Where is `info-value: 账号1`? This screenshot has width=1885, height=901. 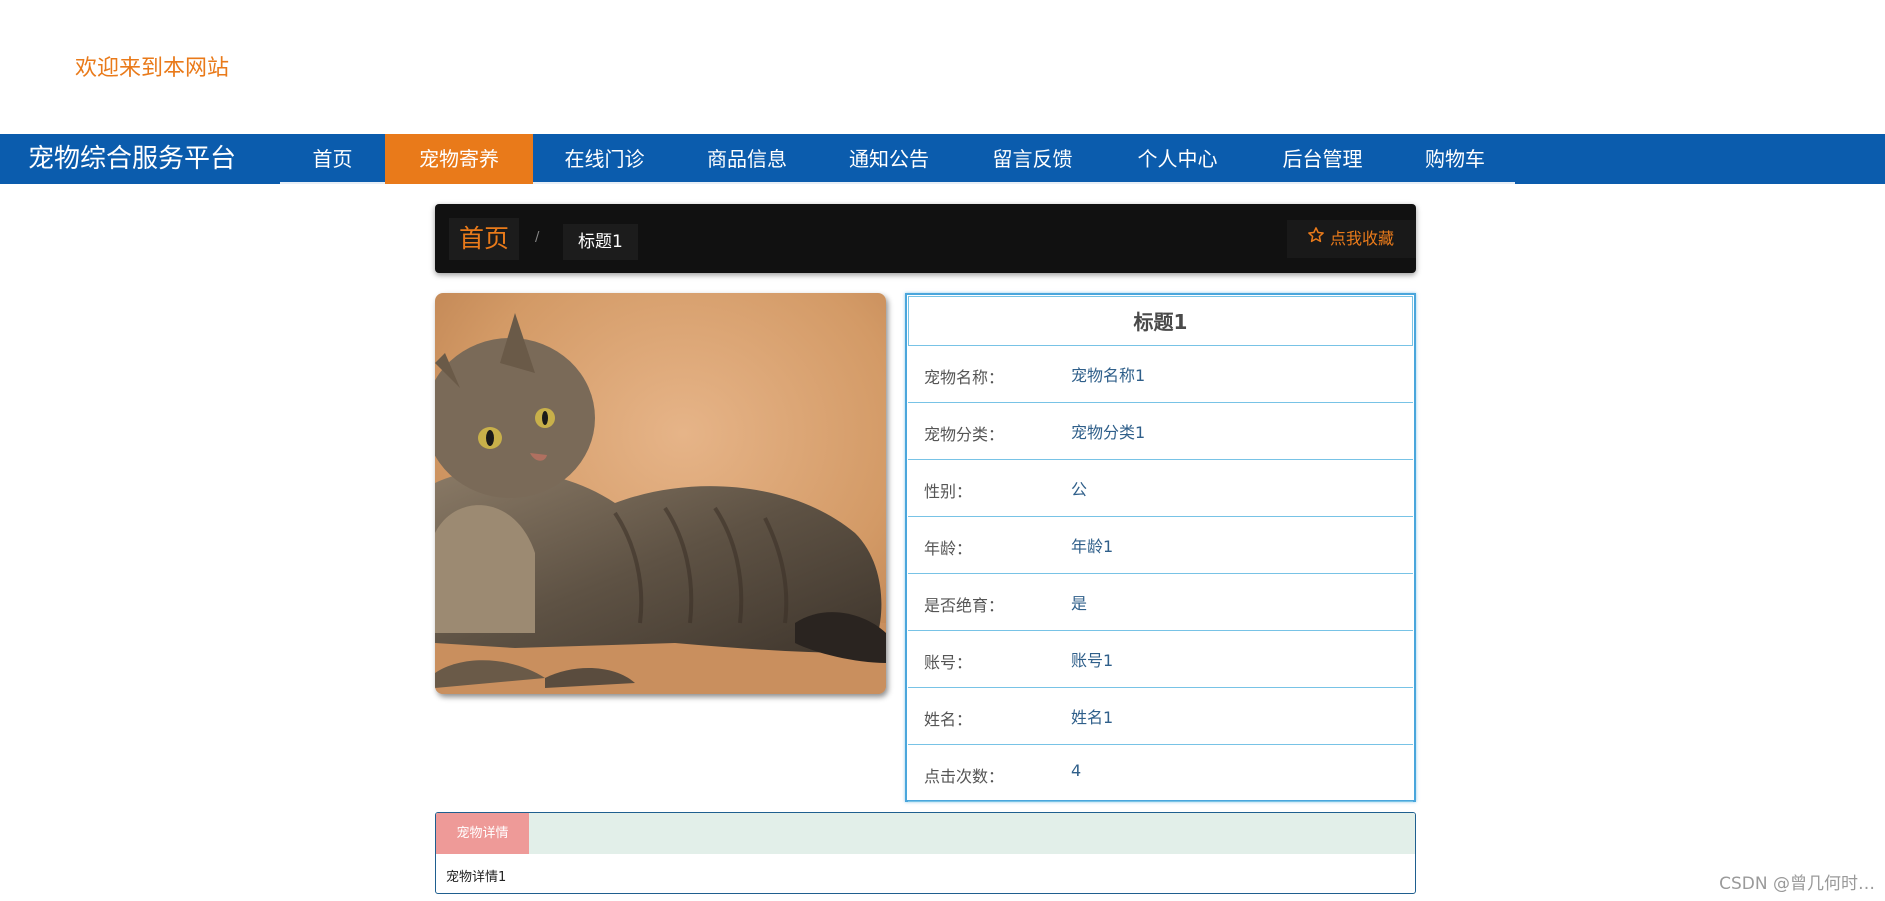 info-value: 账号1 is located at coordinates (1092, 660).